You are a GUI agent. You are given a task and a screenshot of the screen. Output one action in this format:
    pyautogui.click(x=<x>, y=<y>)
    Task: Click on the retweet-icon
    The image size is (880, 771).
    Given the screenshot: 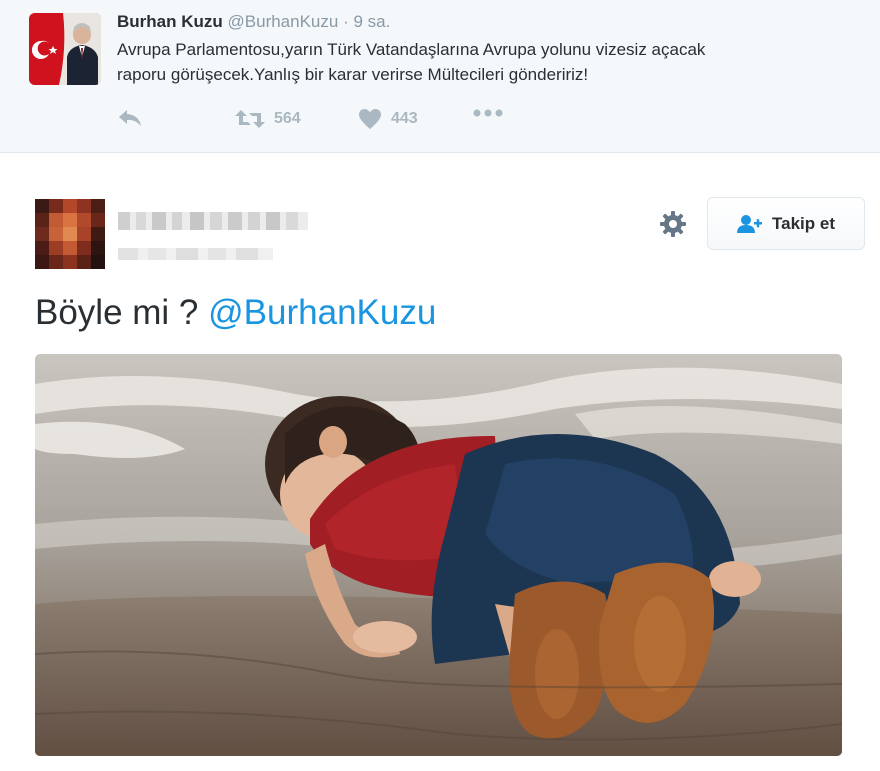 What is the action you would take?
    pyautogui.click(x=250, y=119)
    